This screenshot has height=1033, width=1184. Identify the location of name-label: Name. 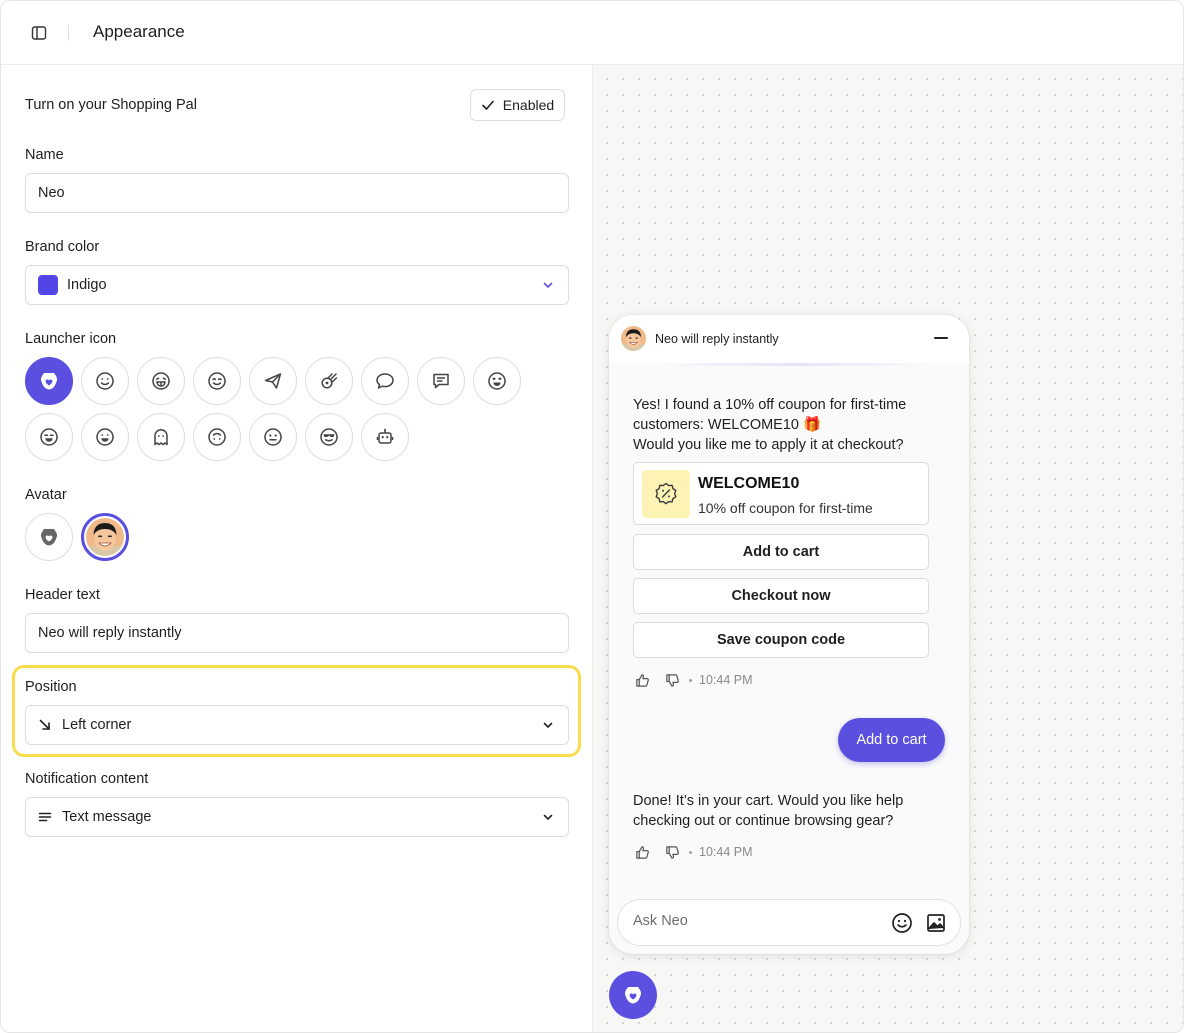
(44, 155).